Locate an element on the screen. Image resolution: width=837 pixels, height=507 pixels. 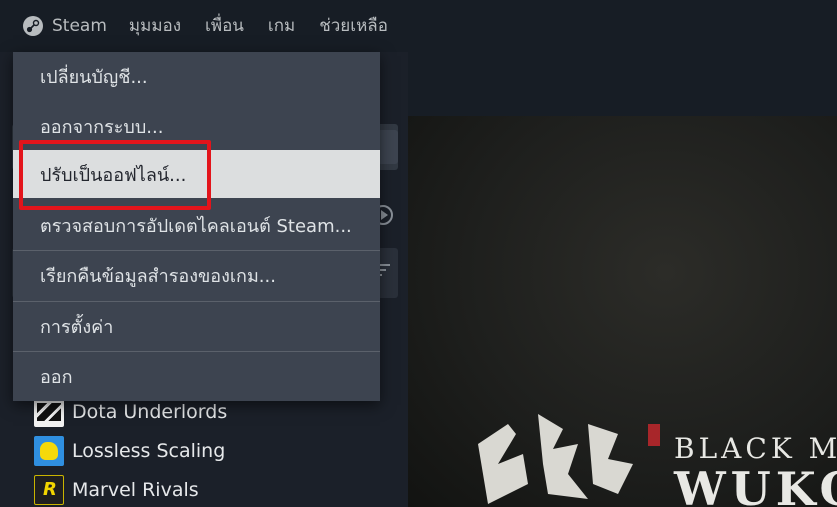
steam-menu: Steam is located at coordinates (64, 26).